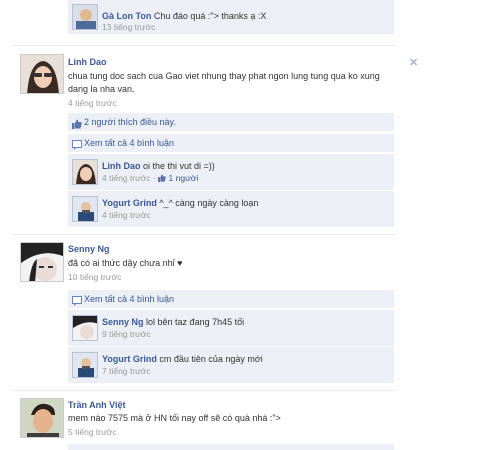  What do you see at coordinates (92, 103) in the screenshot?
I see `post-time: 4 tiếng trước` at bounding box center [92, 103].